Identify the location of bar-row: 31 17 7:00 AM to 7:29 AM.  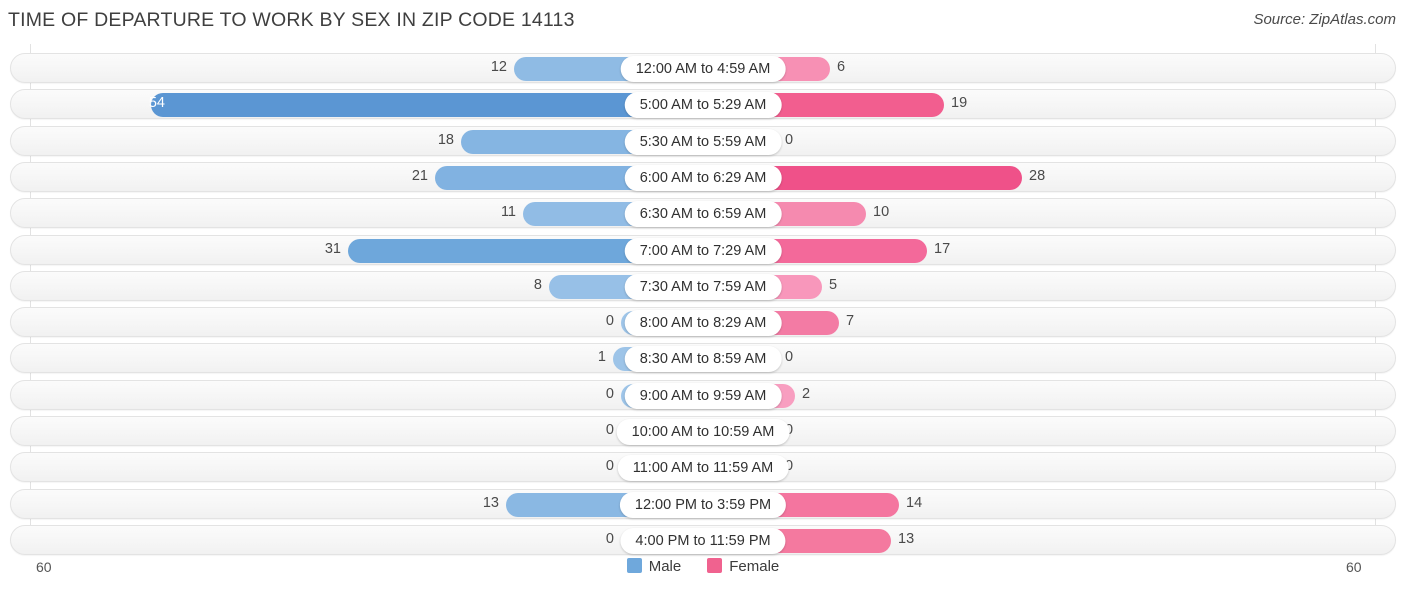
(703, 249).